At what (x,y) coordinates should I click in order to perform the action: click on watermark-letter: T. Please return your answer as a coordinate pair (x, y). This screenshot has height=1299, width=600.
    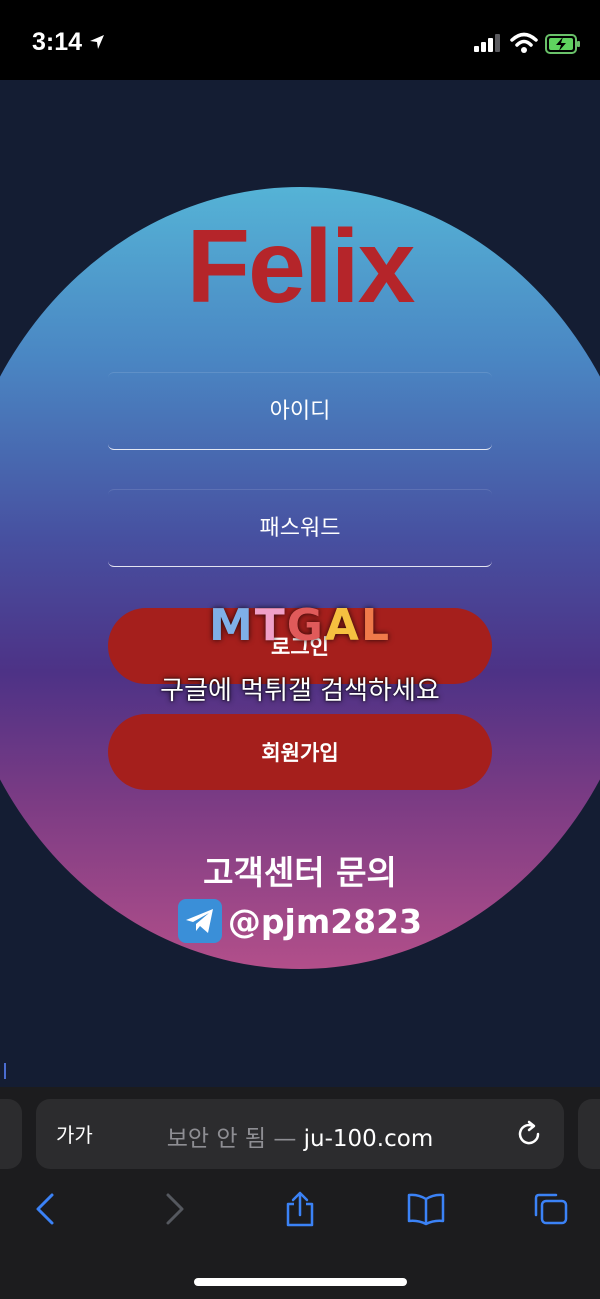
    Looking at the image, I should click on (270, 625).